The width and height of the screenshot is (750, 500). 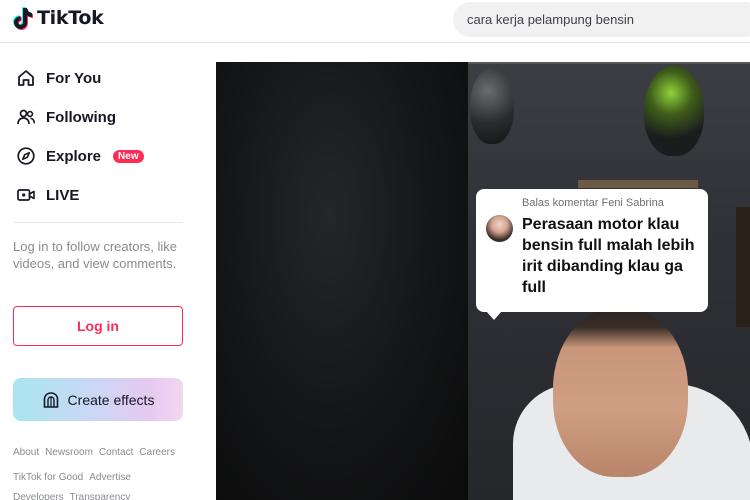 I want to click on nav-item-live: LIVE, so click(x=47, y=195).